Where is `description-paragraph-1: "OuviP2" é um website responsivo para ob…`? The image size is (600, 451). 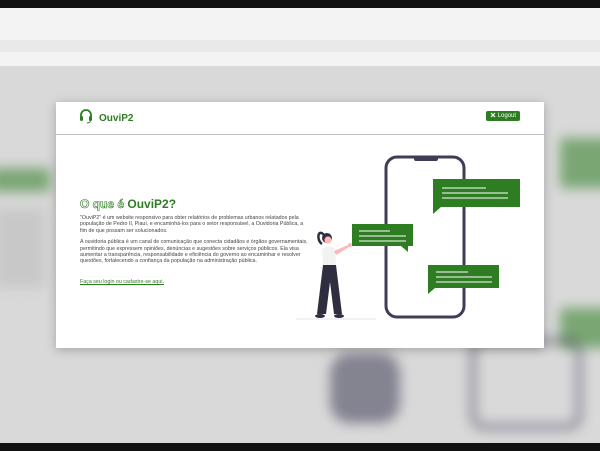 description-paragraph-1: "OuviP2" é um website responsivo para ob… is located at coordinates (192, 224).